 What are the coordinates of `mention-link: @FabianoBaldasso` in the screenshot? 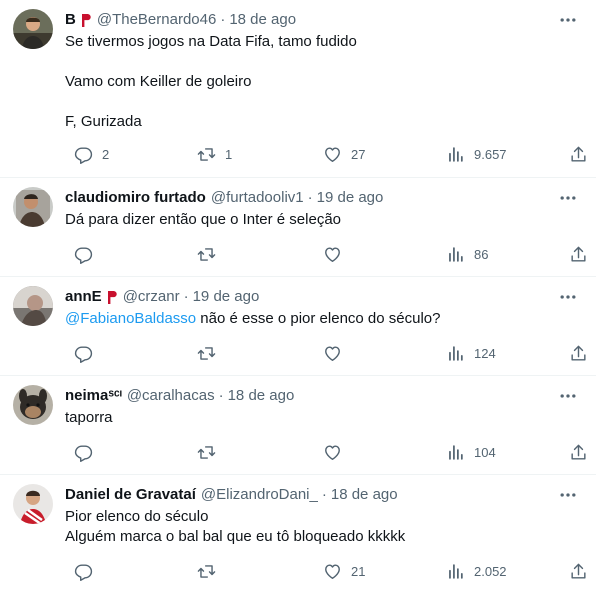 It's located at (130, 318).